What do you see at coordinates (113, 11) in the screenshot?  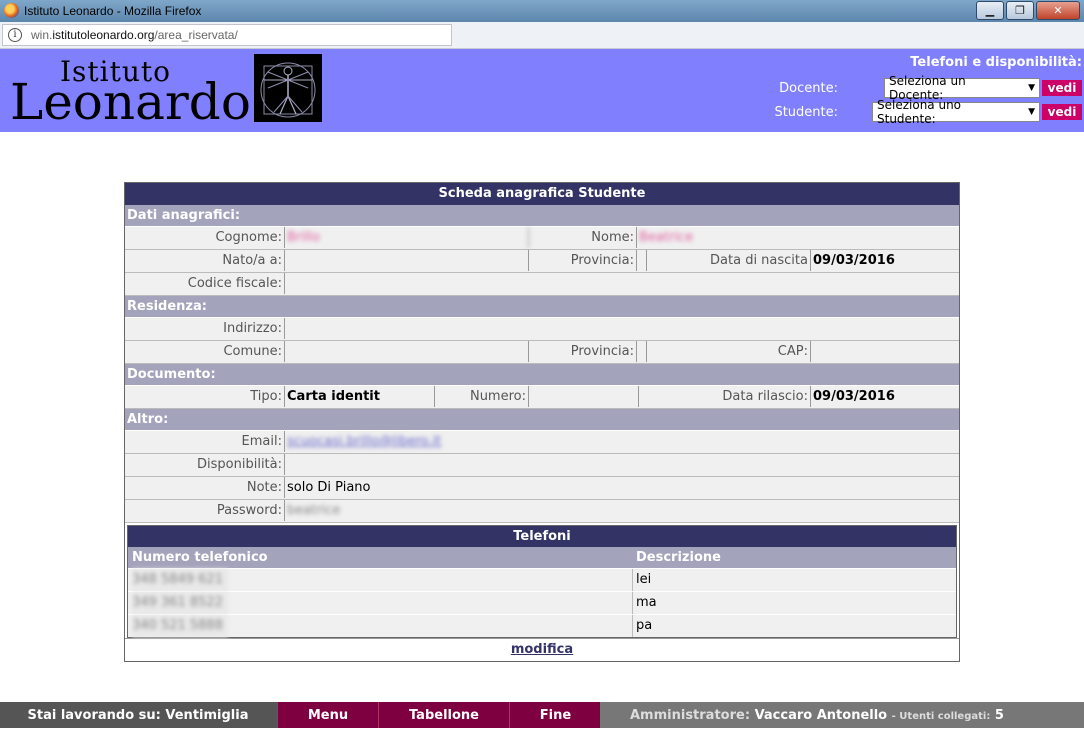 I see `window-title: Istituto Leonardo - Mozilla Firefox` at bounding box center [113, 11].